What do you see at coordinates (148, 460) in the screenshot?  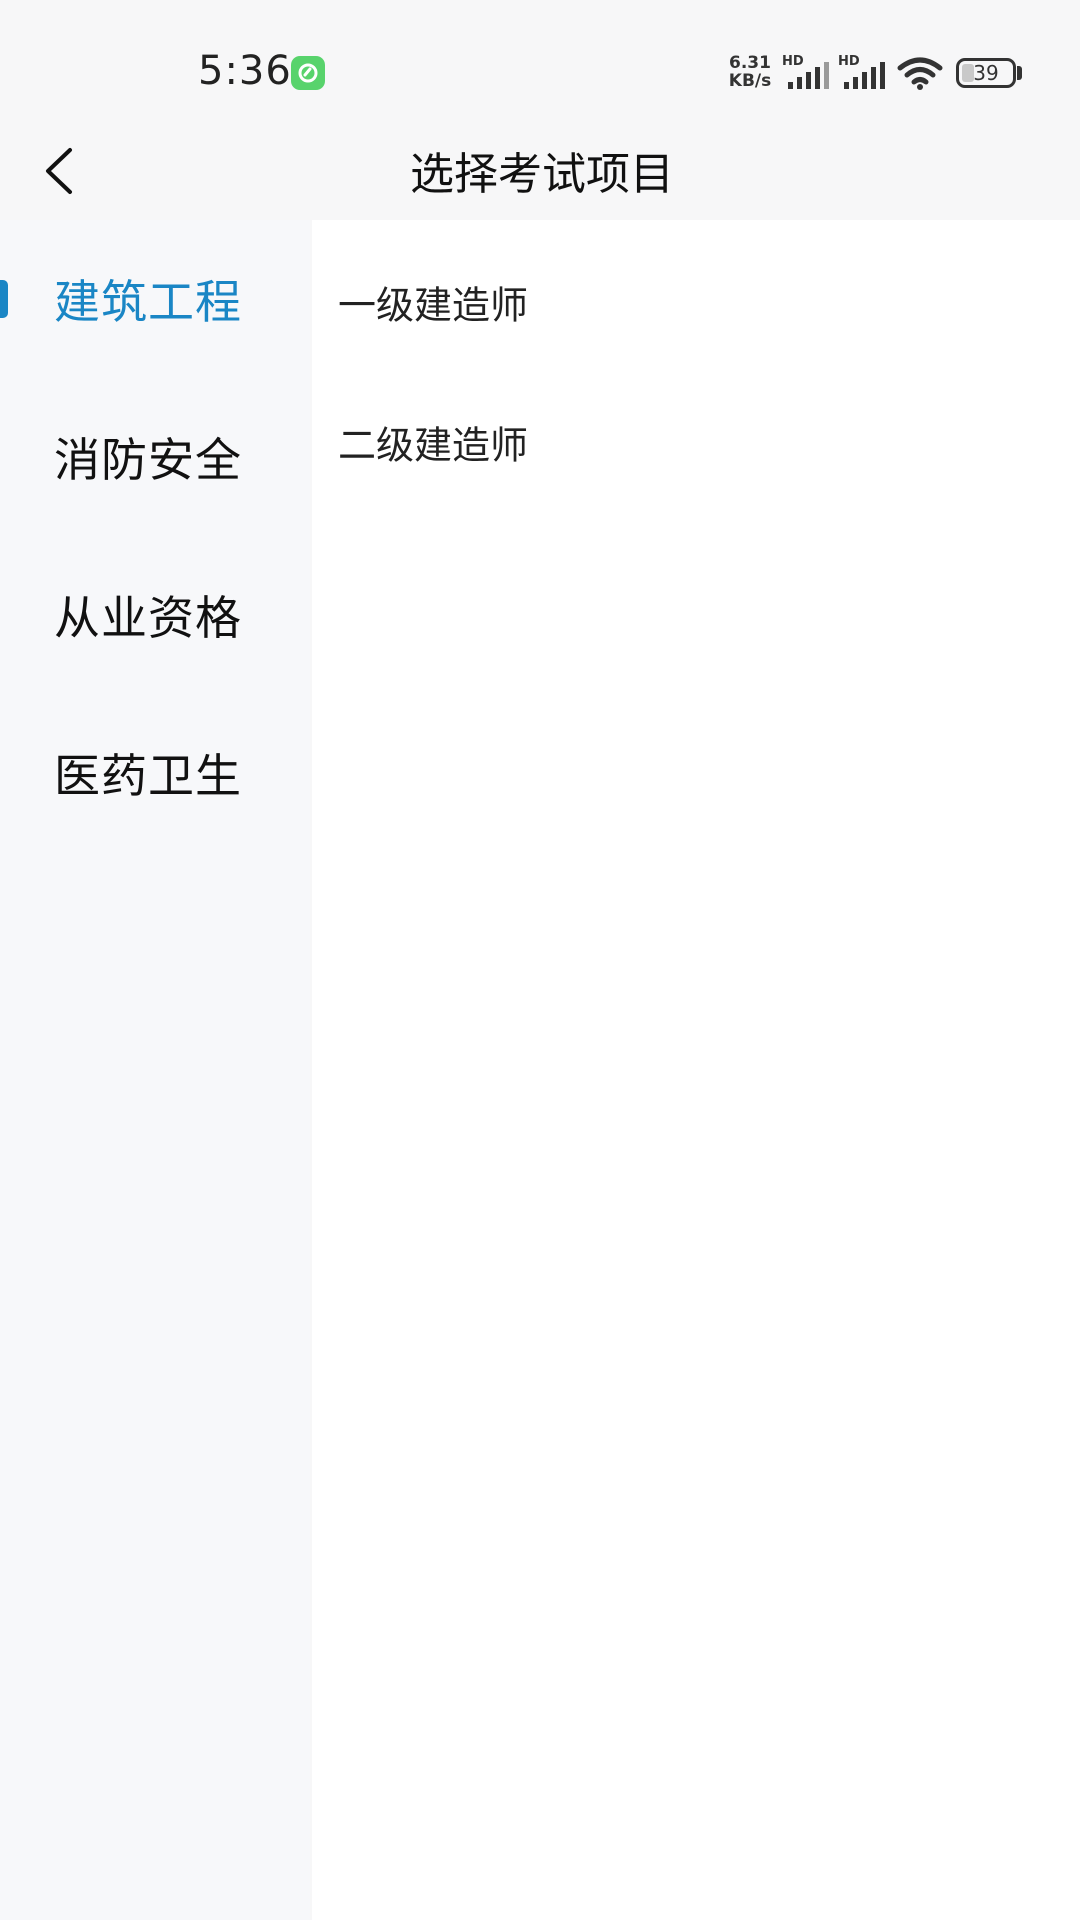 I see `sidebar-item-label: 消防安全` at bounding box center [148, 460].